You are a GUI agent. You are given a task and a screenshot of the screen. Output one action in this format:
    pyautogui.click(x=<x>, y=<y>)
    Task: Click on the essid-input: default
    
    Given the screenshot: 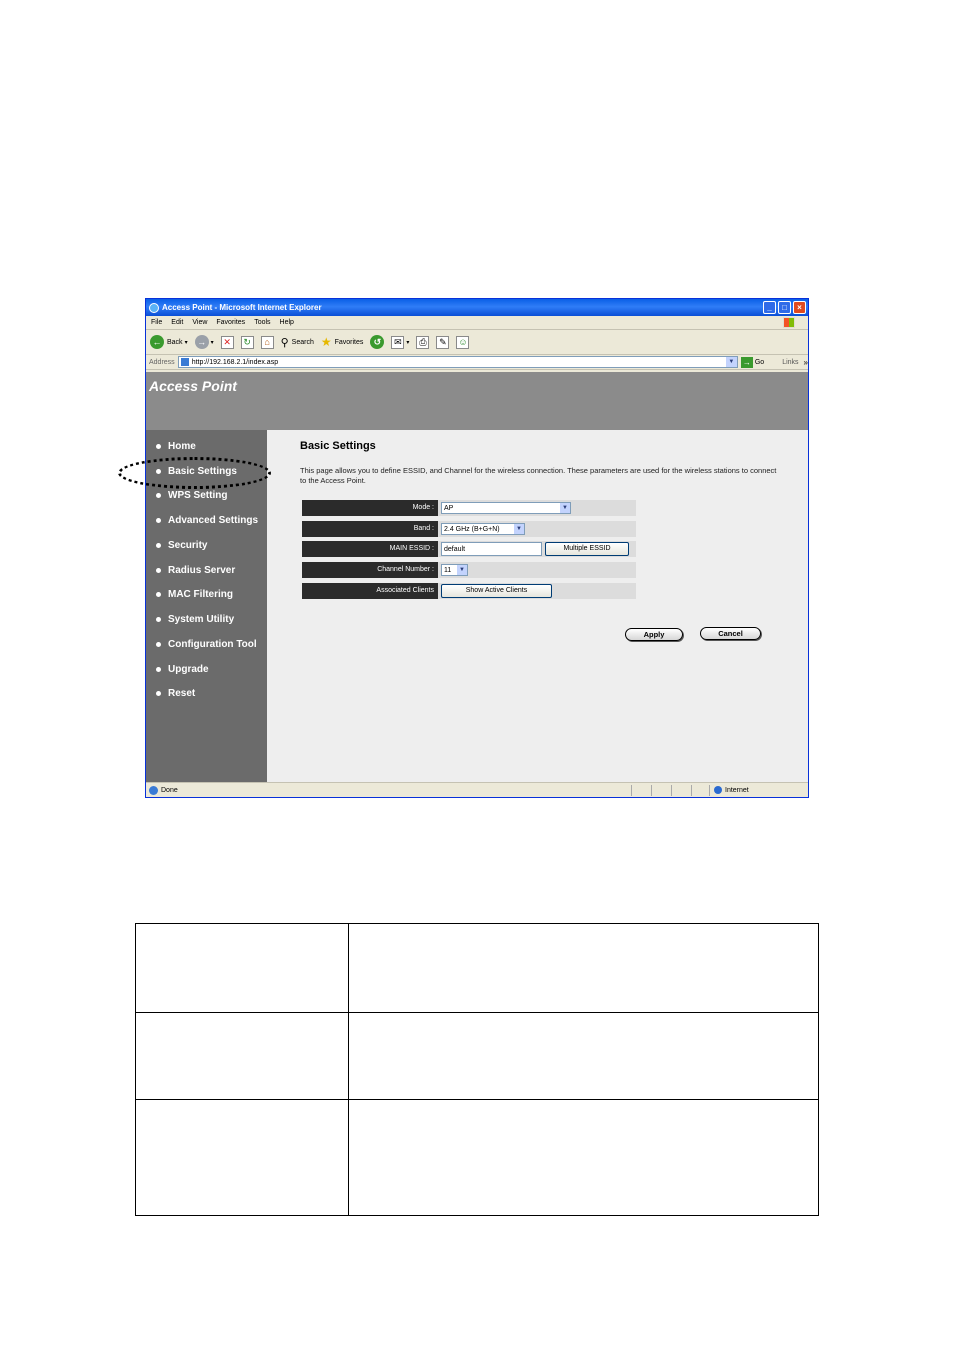 What is the action you would take?
    pyautogui.click(x=491, y=549)
    